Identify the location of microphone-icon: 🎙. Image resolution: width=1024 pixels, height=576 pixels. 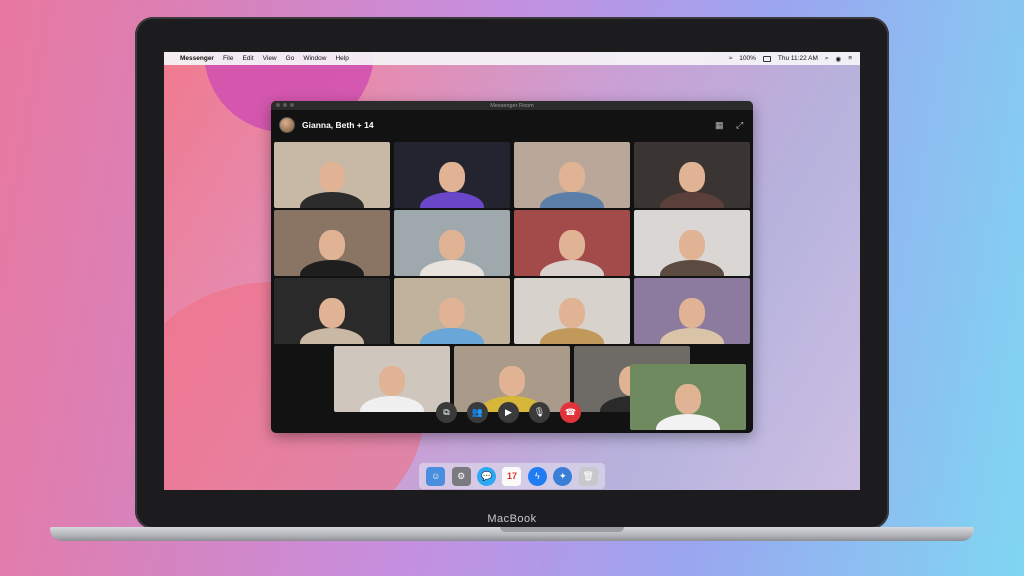
(539, 412).